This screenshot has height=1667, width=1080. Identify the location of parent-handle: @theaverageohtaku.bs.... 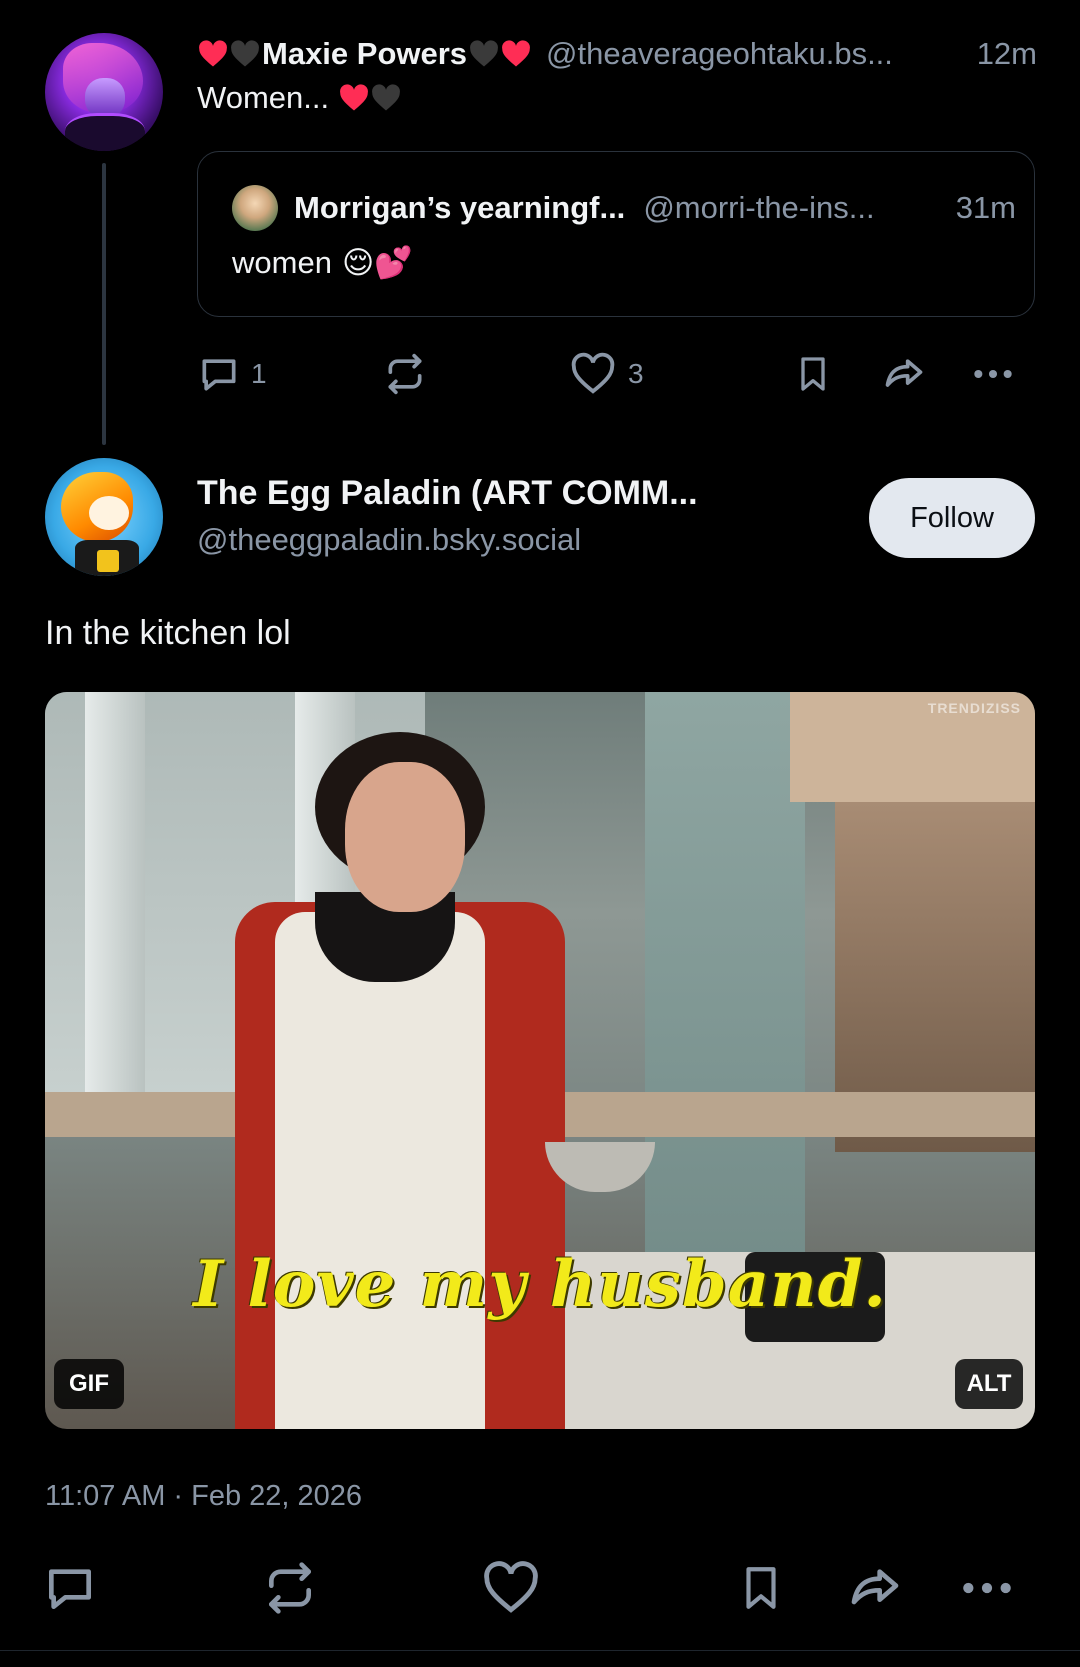
(719, 54).